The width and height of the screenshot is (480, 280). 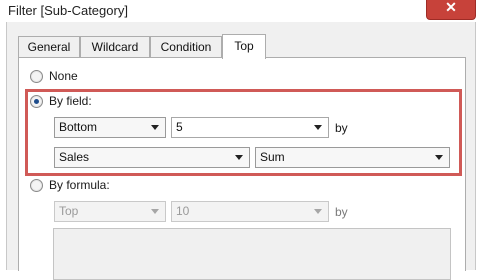 What do you see at coordinates (110, 211) in the screenshot?
I see `formula-direction-dropdown: Top` at bounding box center [110, 211].